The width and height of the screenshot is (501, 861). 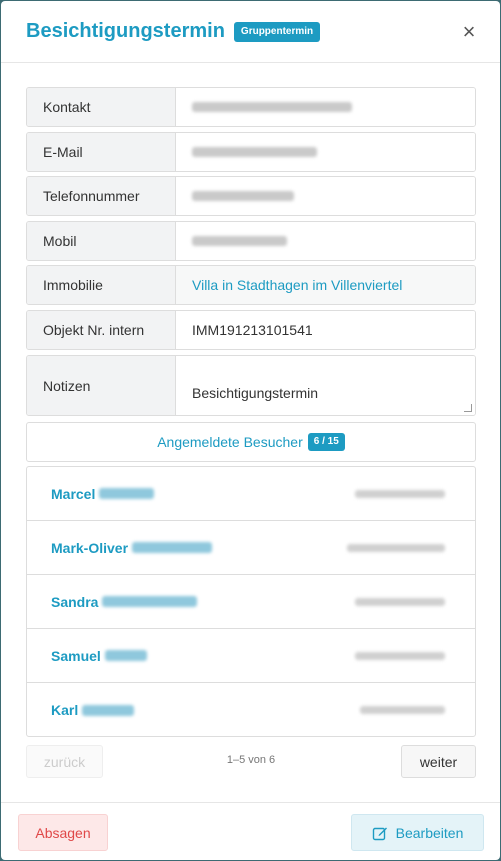 What do you see at coordinates (469, 32) in the screenshot?
I see `close-icon: ×` at bounding box center [469, 32].